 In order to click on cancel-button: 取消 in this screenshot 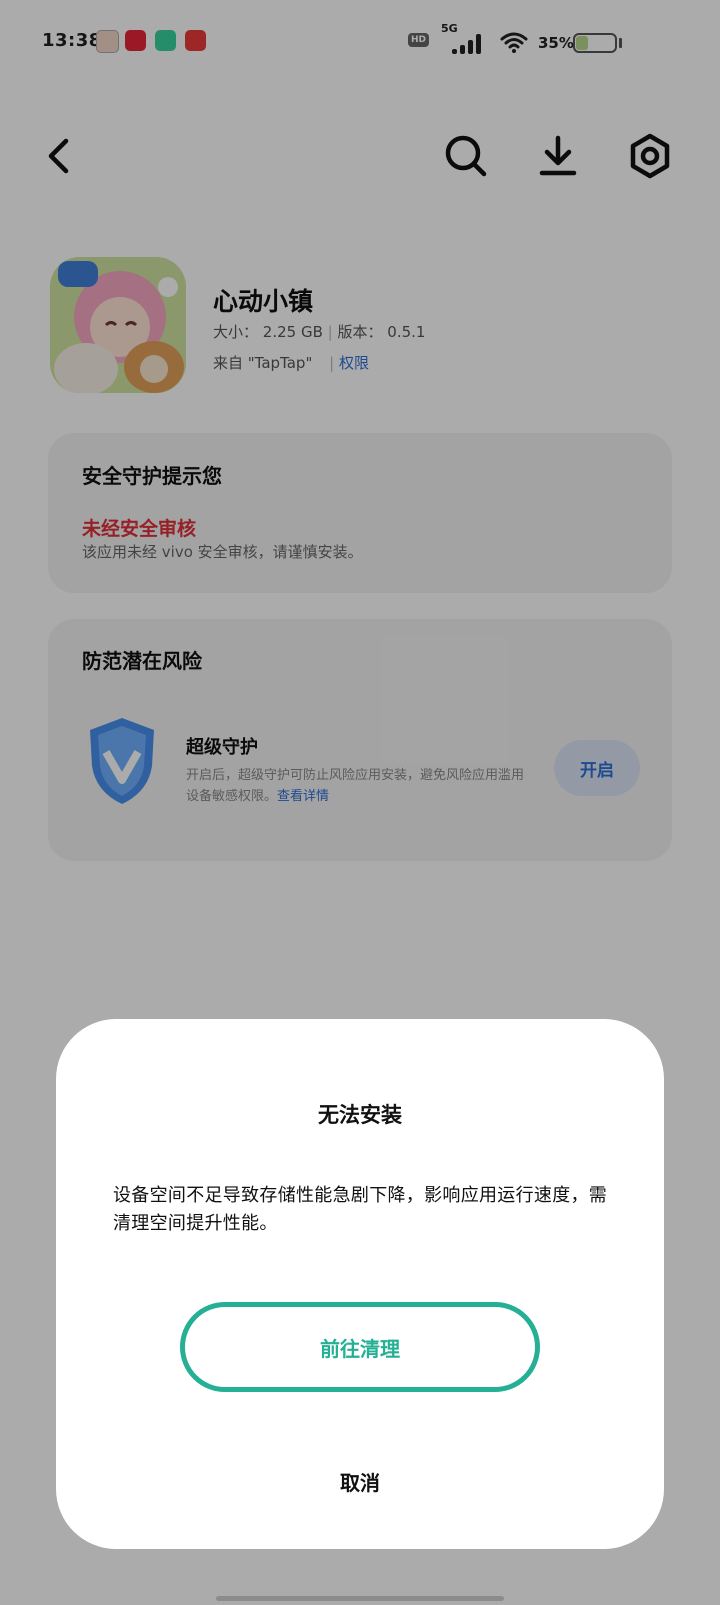, I will do `click(360, 1481)`.